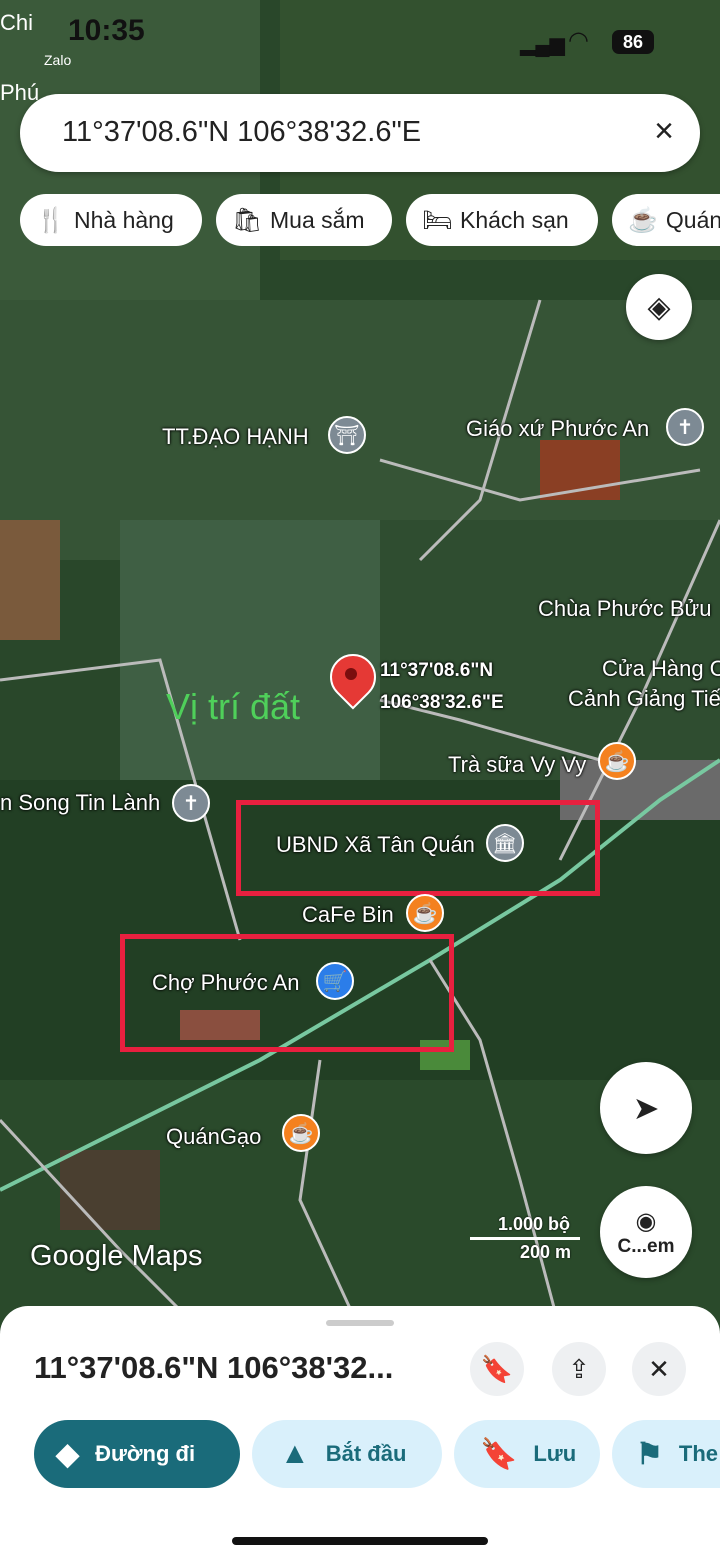 This screenshot has width=720, height=1559. Describe the element at coordinates (625, 609) in the screenshot. I see `place-label-chua: Chùa Phước Bửu` at that location.